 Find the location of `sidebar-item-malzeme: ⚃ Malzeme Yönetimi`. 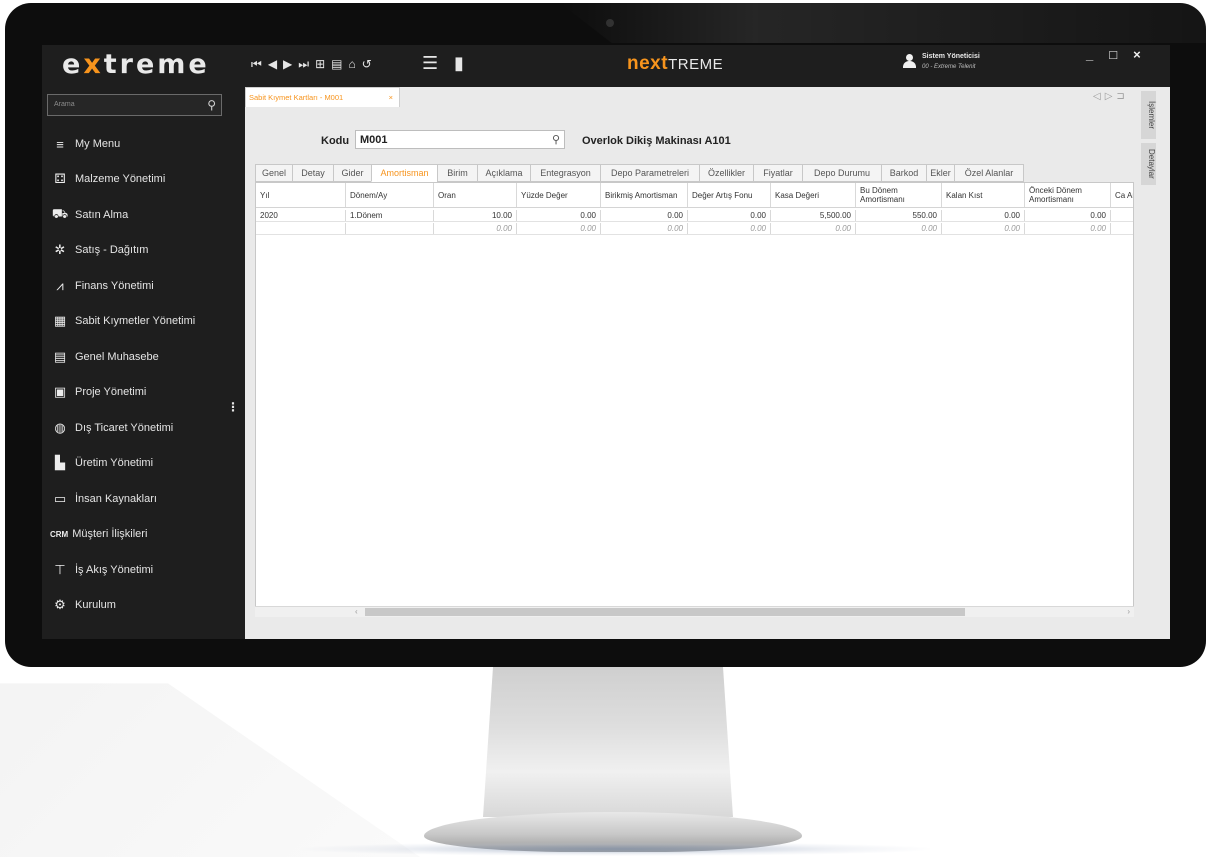

sidebar-item-malzeme: ⚃ Malzeme Yönetimi is located at coordinates (107, 179).